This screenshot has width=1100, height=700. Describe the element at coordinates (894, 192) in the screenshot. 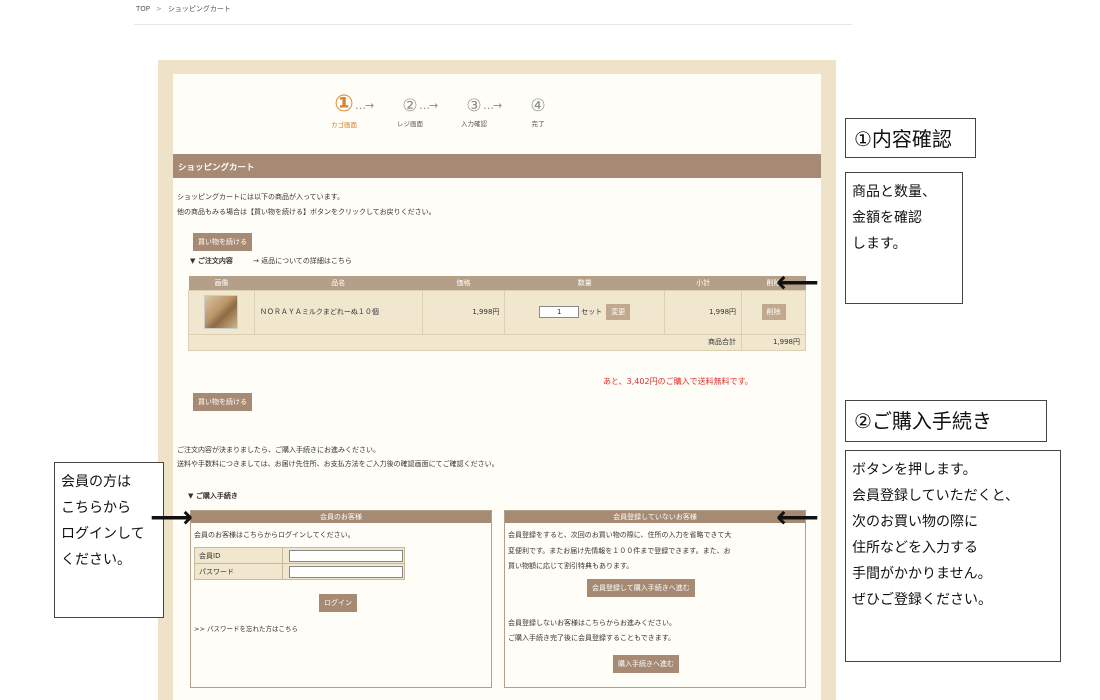

I see `callout-step1-line: 商品と数量、` at that location.